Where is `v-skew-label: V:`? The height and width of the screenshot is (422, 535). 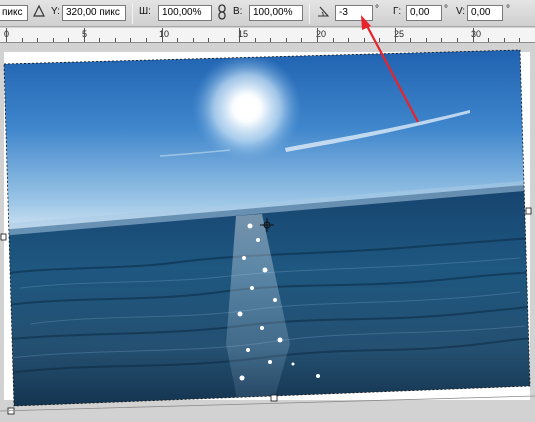 v-skew-label: V: is located at coordinates (461, 11).